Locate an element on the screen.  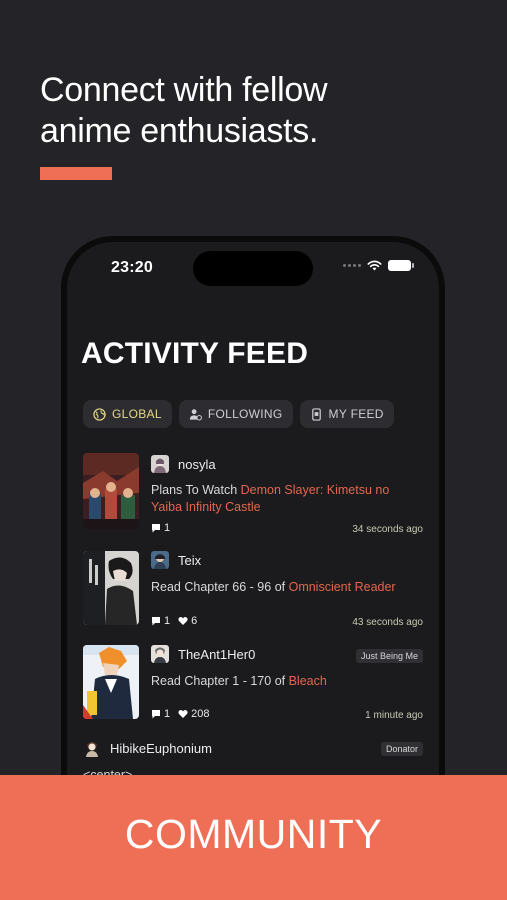
tab-my-feed: MY FEED is located at coordinates (346, 414).